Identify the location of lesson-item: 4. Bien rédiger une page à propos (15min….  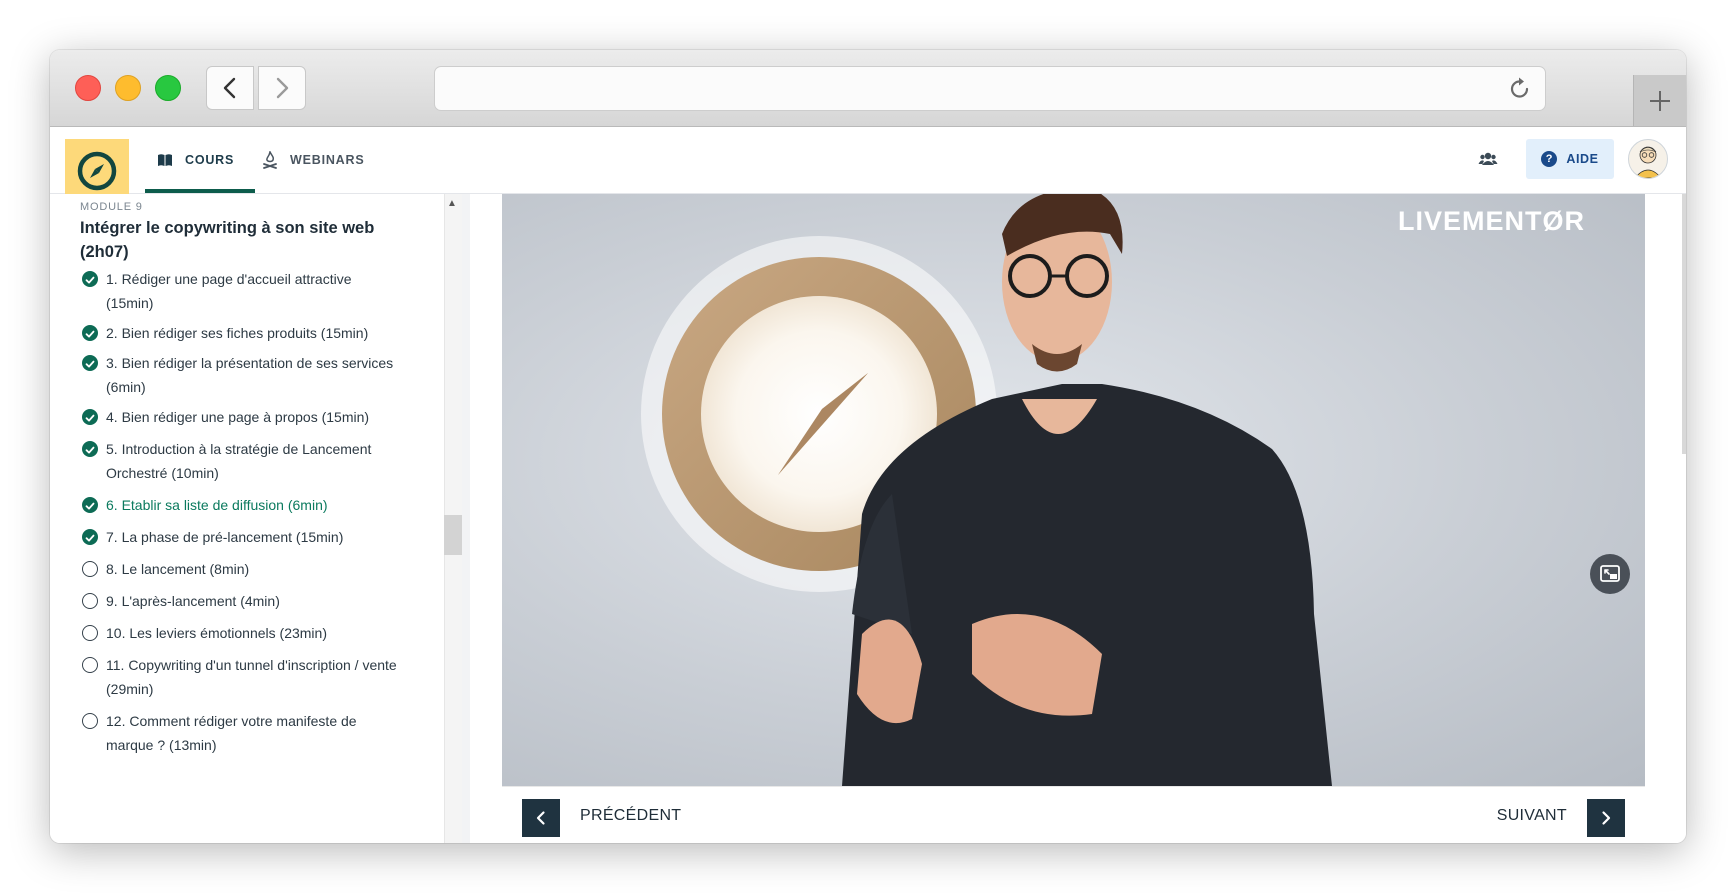
(240, 417).